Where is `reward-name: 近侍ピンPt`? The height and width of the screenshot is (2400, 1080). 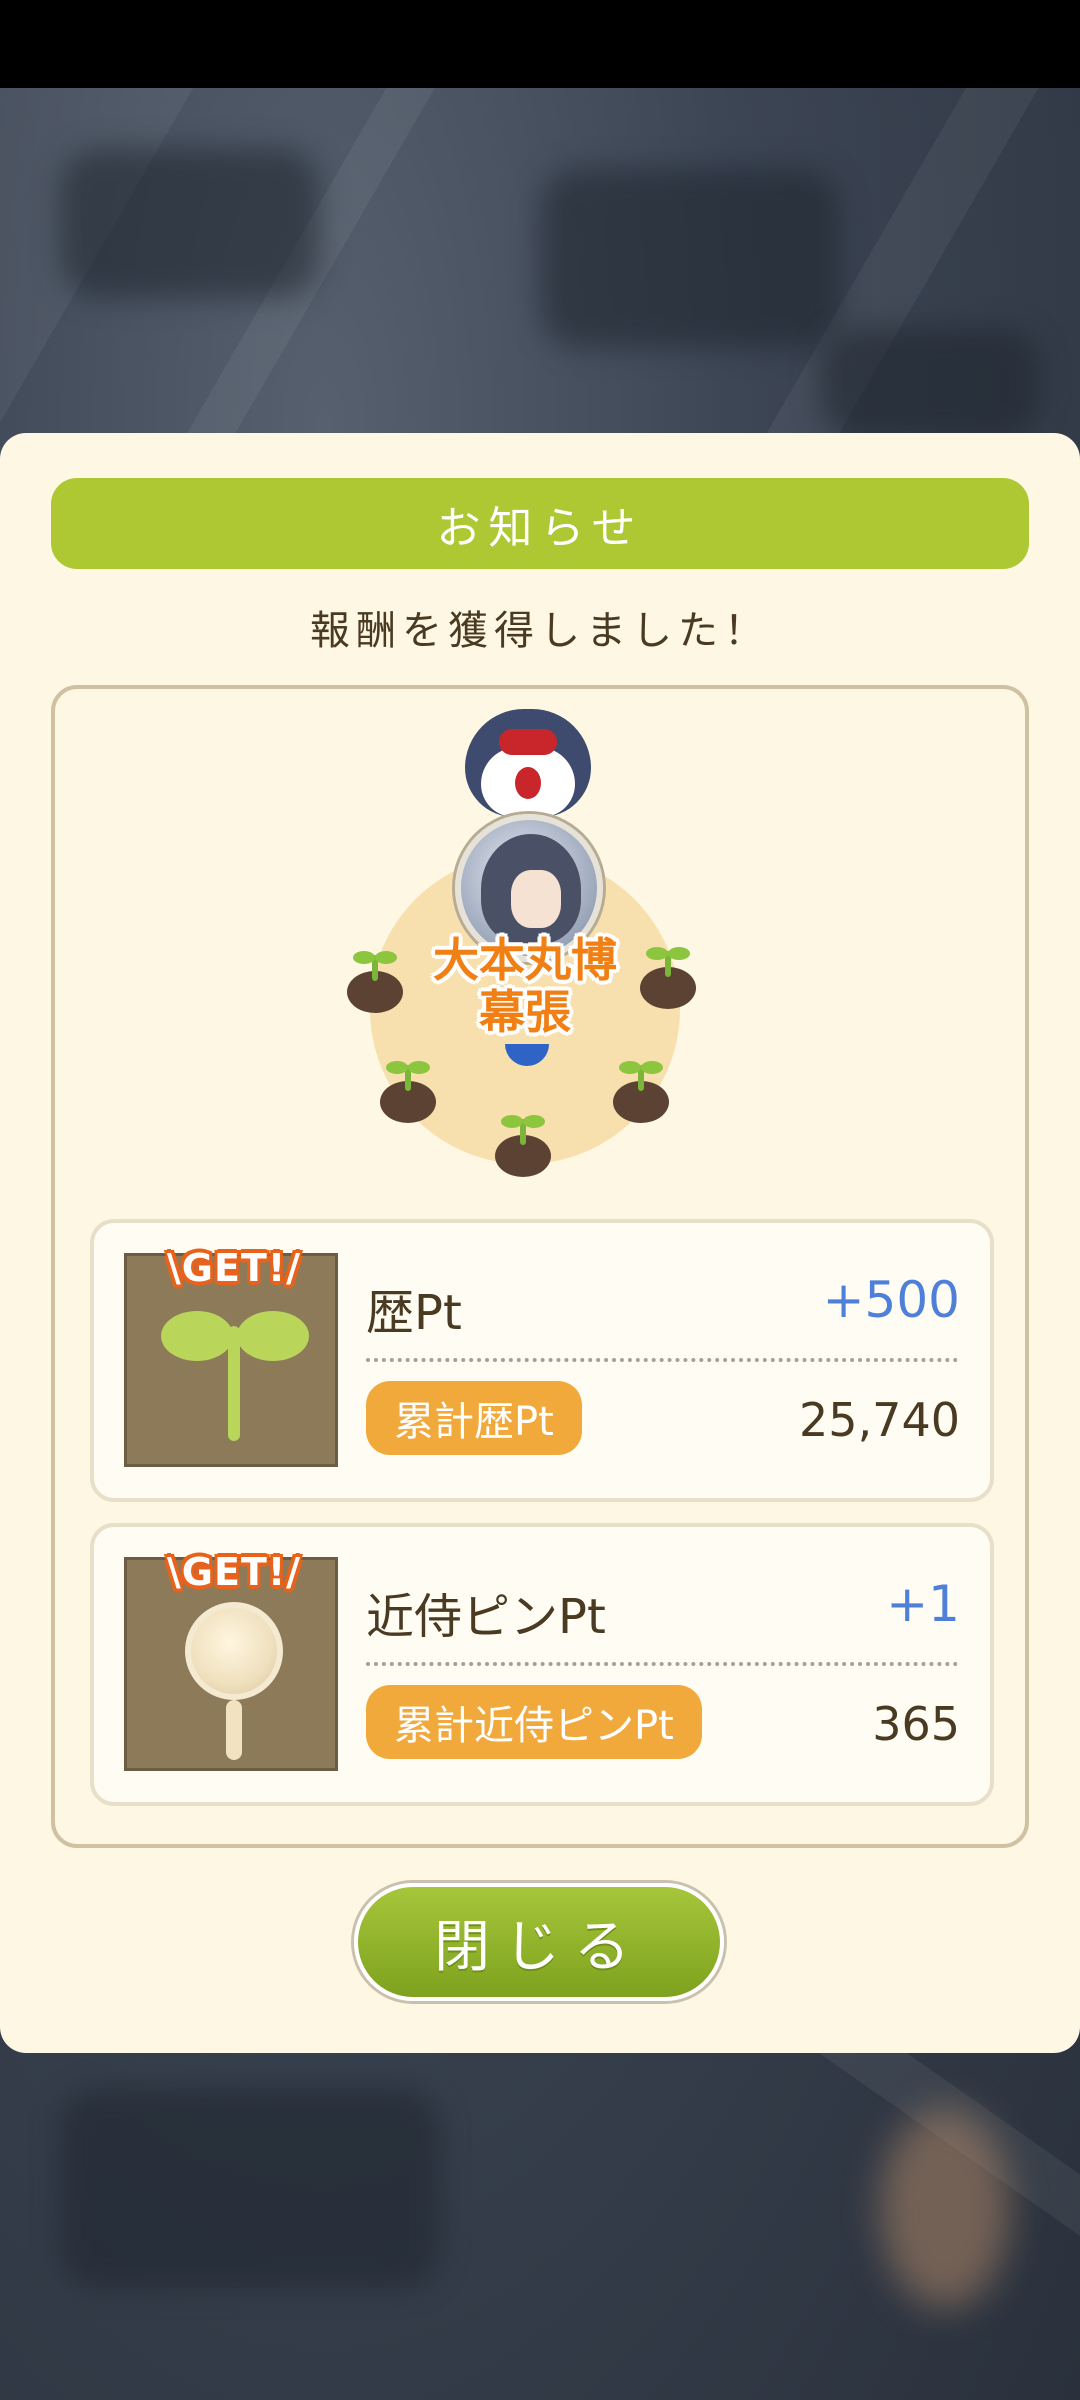 reward-name: 近侍ピンPt is located at coordinates (486, 1617).